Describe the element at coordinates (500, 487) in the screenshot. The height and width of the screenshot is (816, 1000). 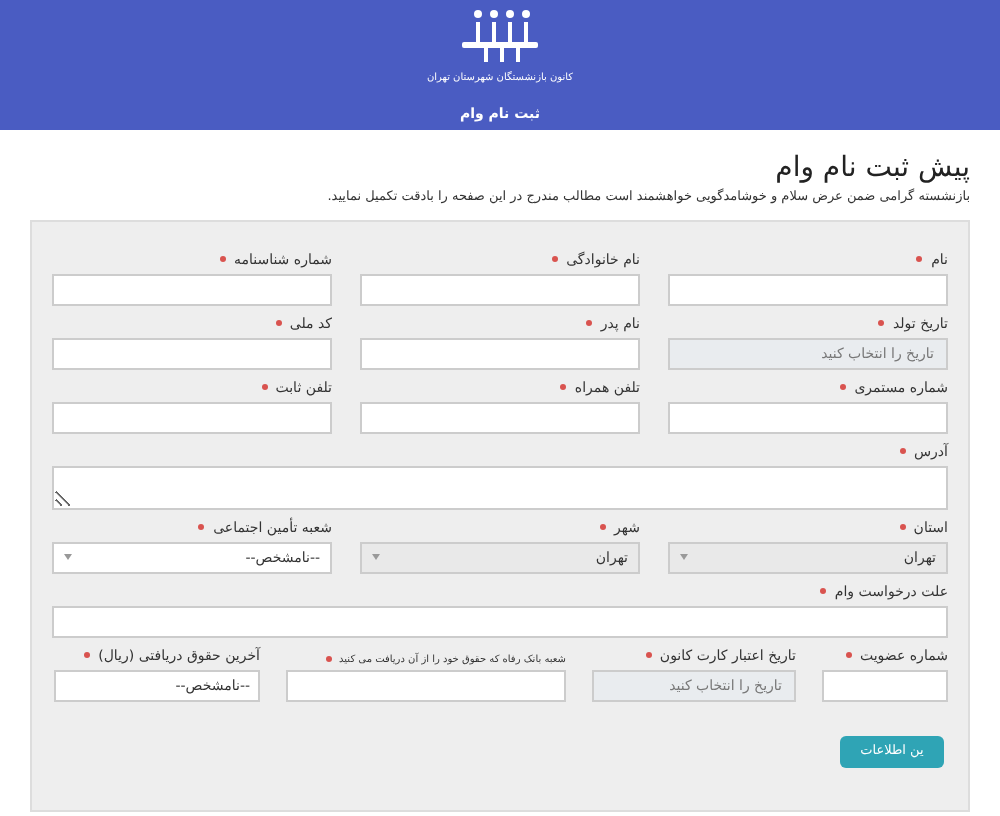
I see `address-field` at that location.